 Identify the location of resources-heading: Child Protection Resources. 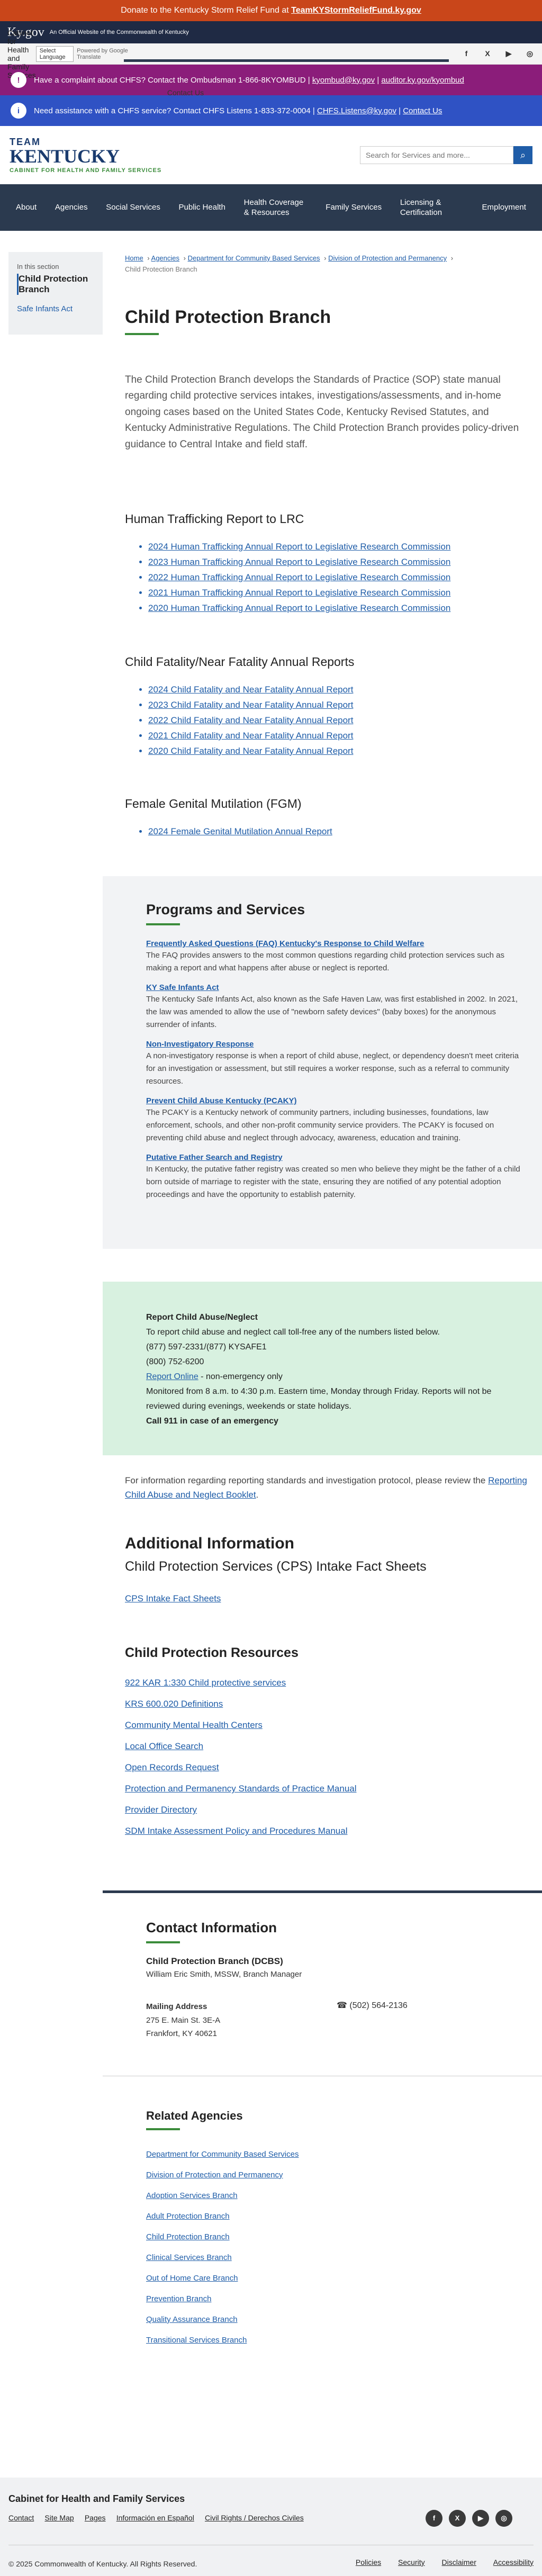
(212, 1653).